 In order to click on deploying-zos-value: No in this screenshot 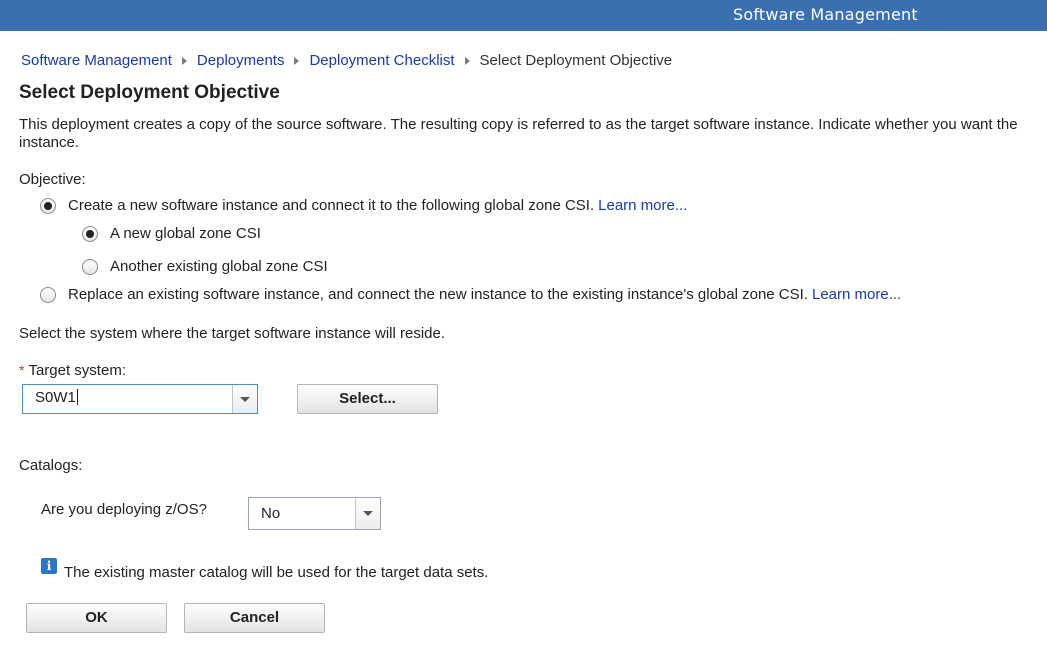, I will do `click(271, 513)`.